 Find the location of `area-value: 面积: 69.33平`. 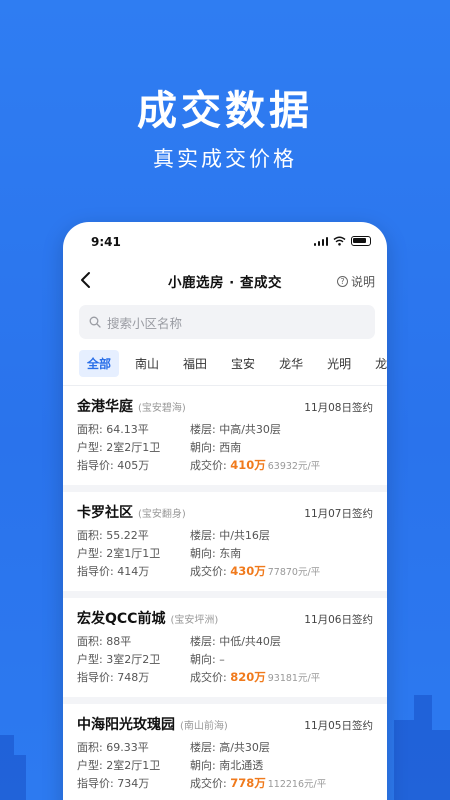

area-value: 面积: 69.33平 is located at coordinates (113, 747).